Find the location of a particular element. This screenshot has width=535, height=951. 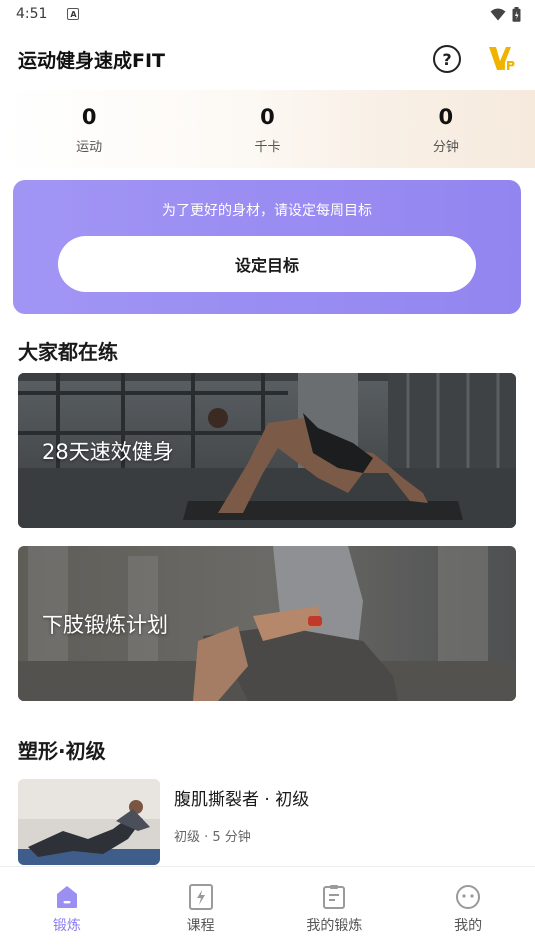

status-indicators is located at coordinates (505, 14).